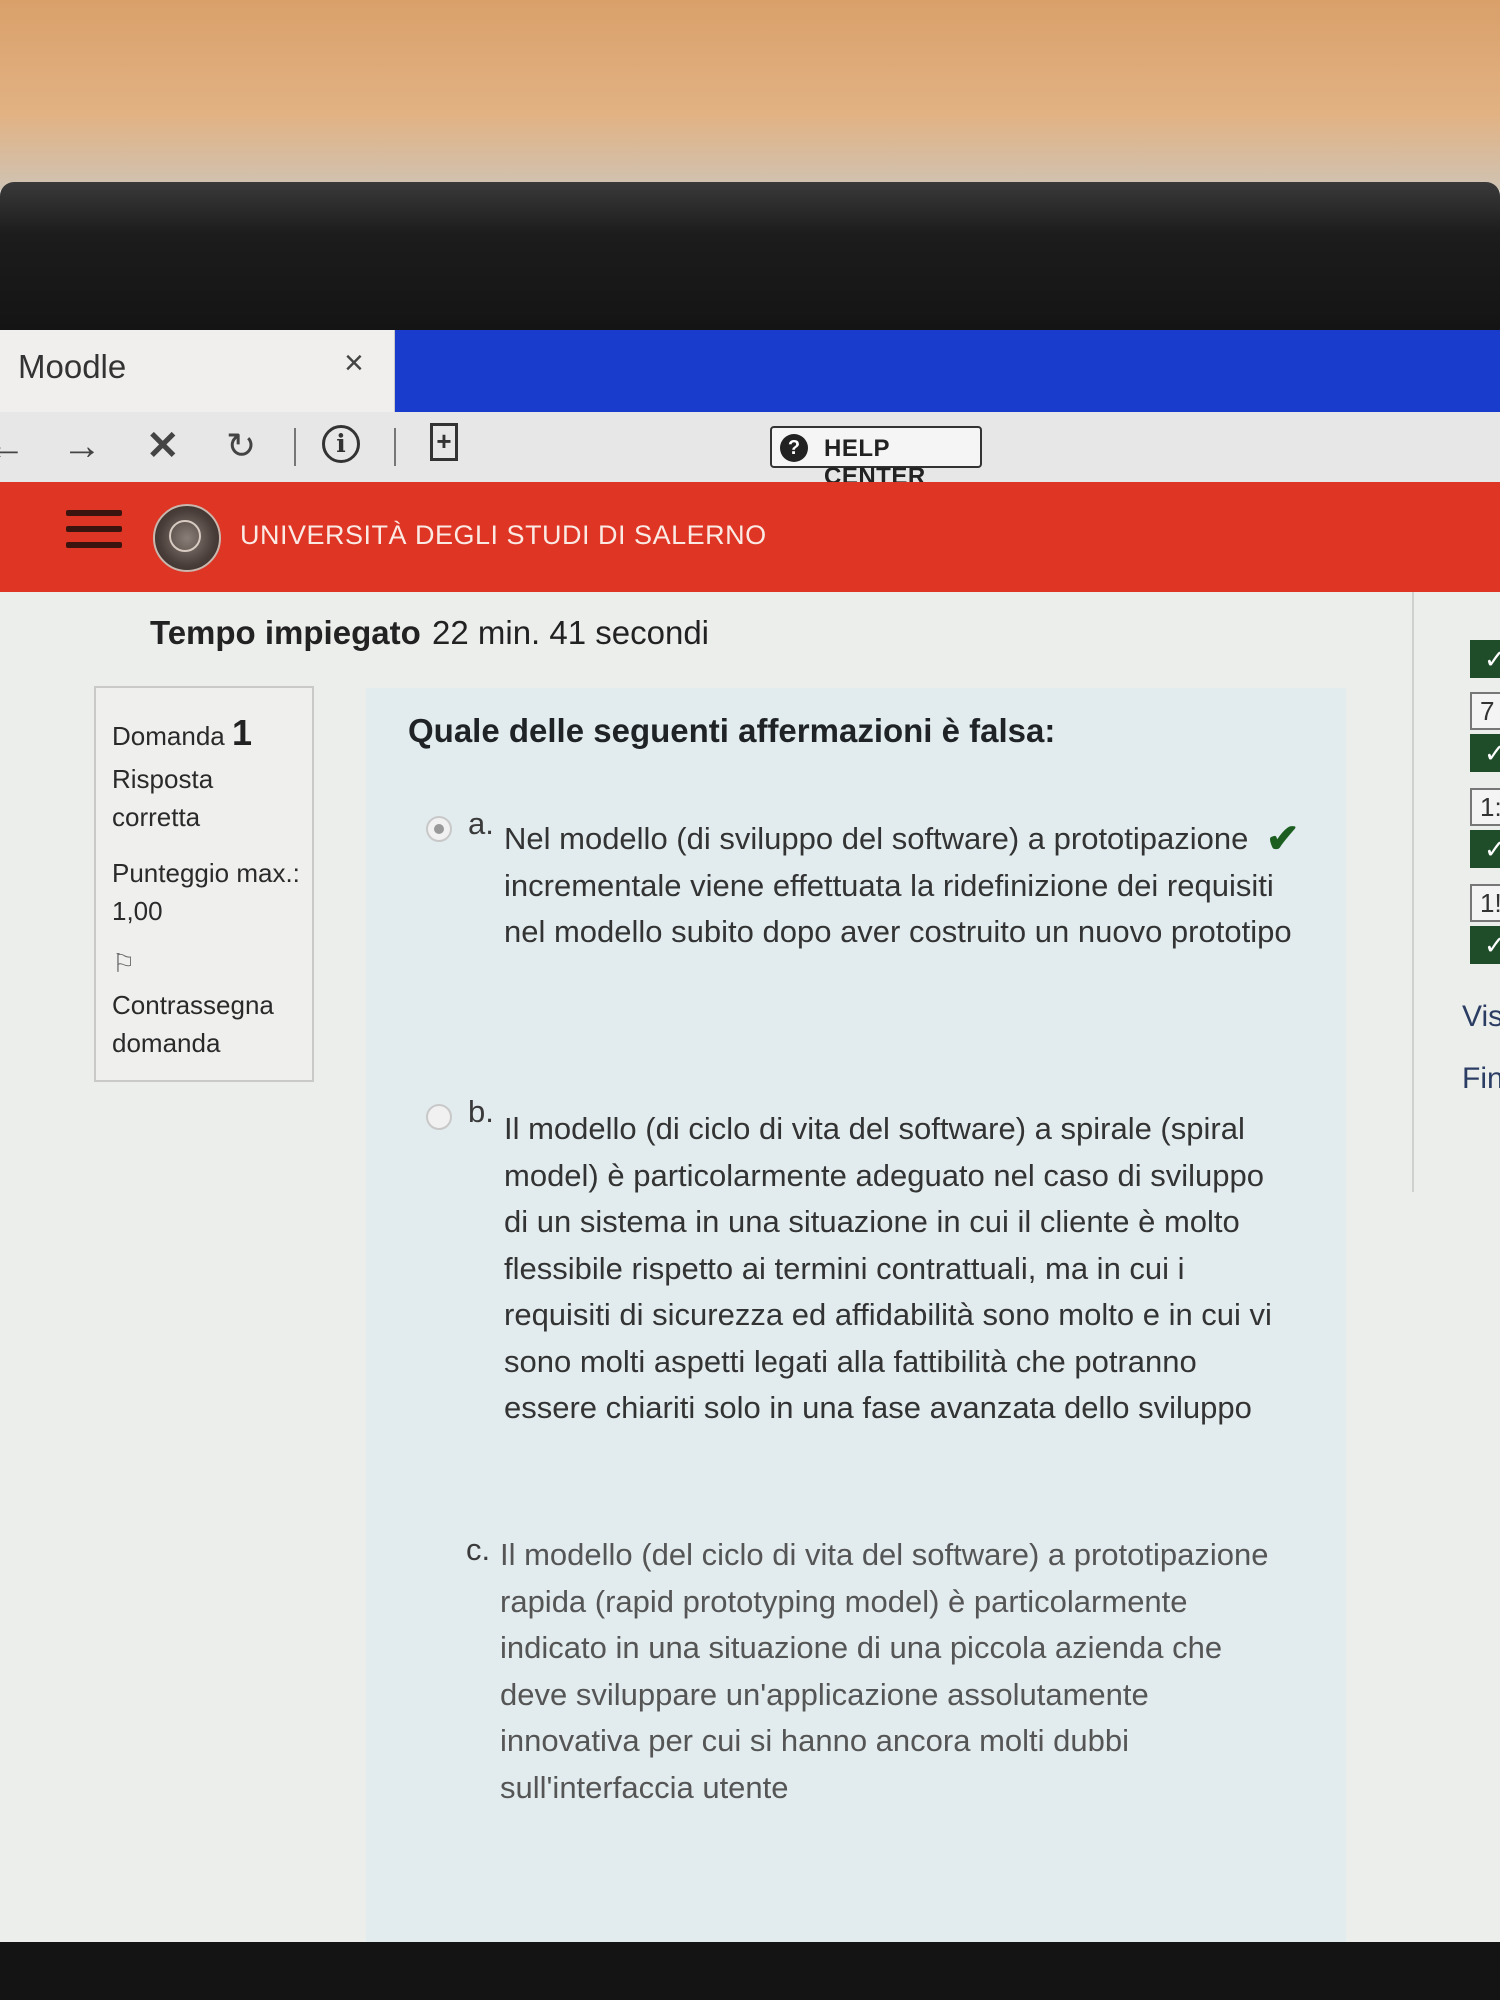 The height and width of the screenshot is (2000, 1500). What do you see at coordinates (156, 817) in the screenshot?
I see `status-line-2: corretta` at bounding box center [156, 817].